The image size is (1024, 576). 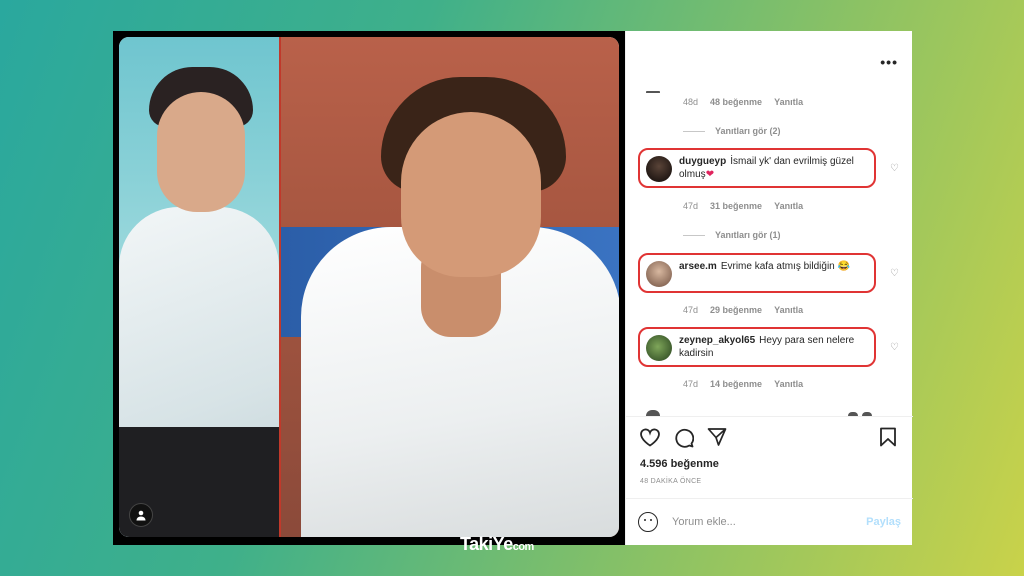 I want to click on post-time: 48 DAKİKA ÖNCE, so click(x=670, y=481).